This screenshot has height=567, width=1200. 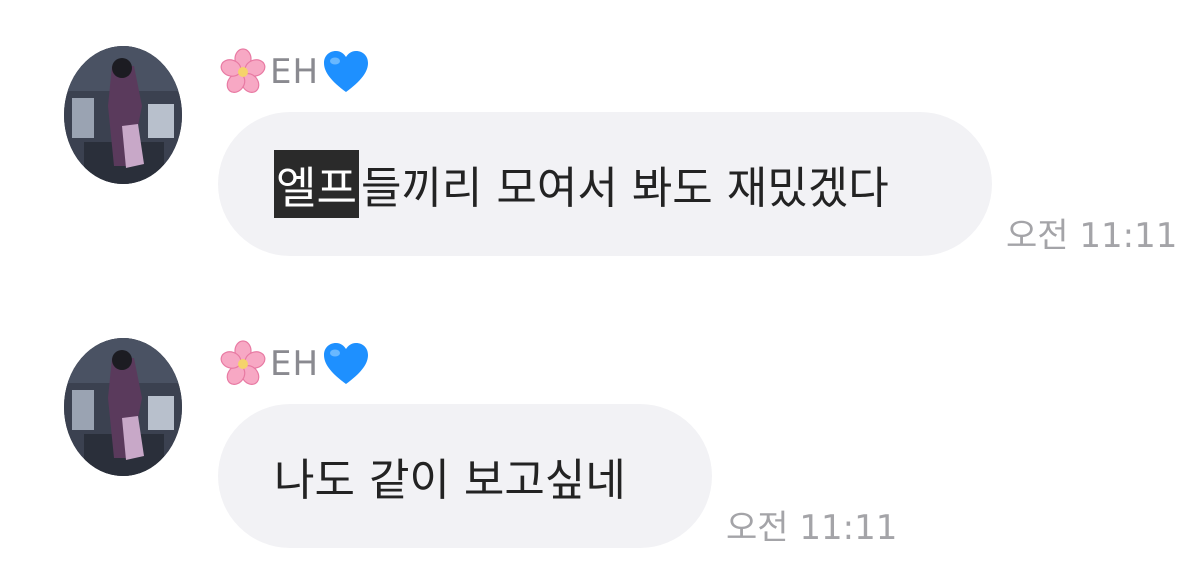 I want to click on message-bubble: 나도 같이 보고싶네, so click(x=465, y=476).